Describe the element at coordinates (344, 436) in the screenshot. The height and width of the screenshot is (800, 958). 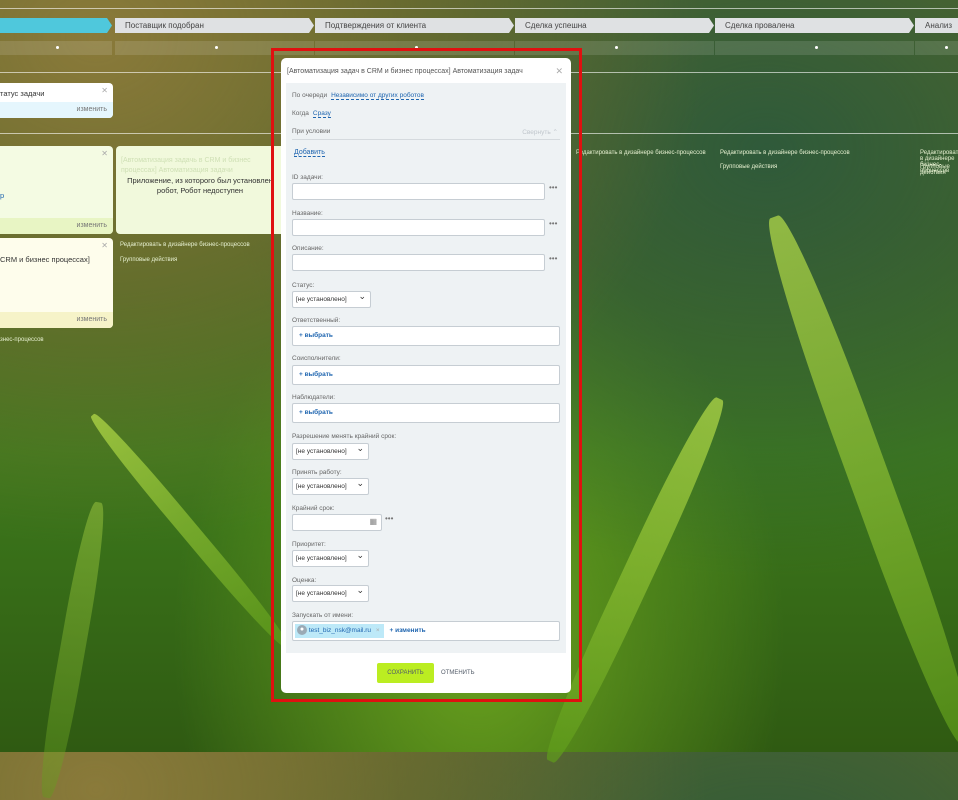
I see `field-label: Разрешение менять крайний срок:` at that location.